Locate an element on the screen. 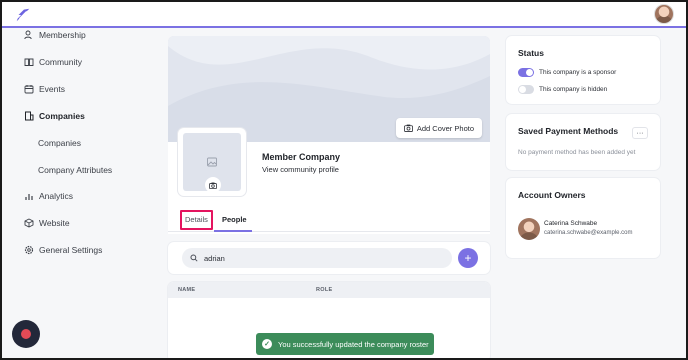 The width and height of the screenshot is (688, 360). sidebar-item-label: Events is located at coordinates (52, 89).